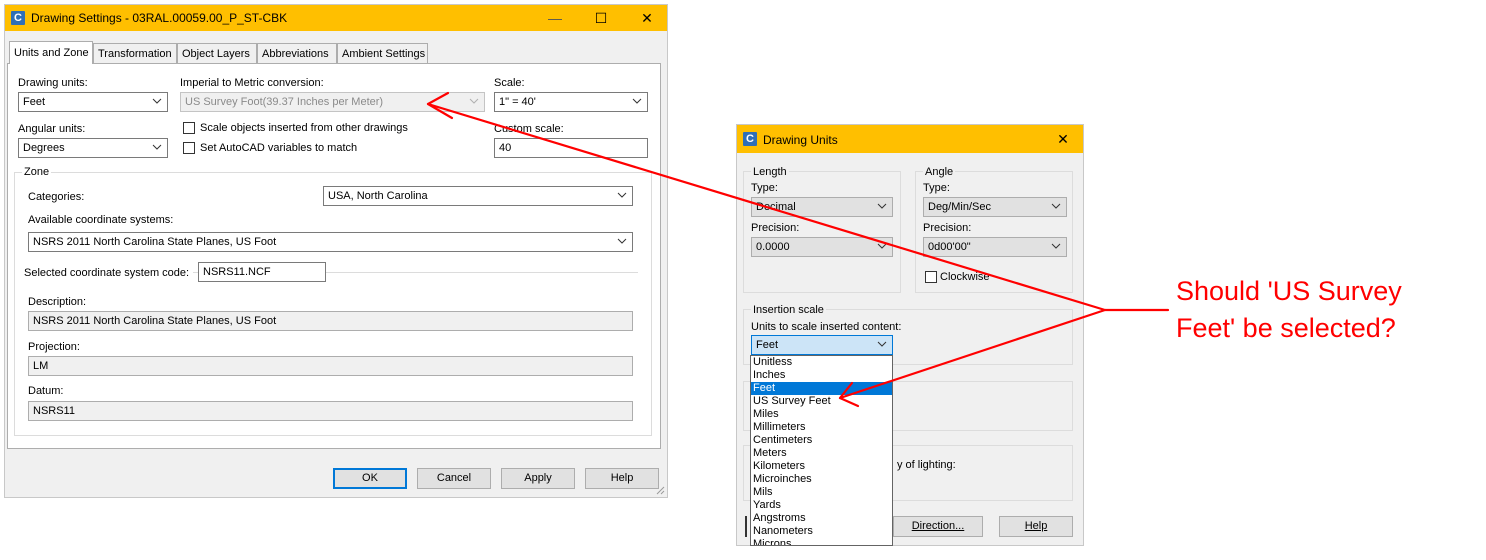 Image resolution: width=1486 pixels, height=560 pixels. I want to click on tab-units-and-zone: Units and Zone, so click(51, 52).